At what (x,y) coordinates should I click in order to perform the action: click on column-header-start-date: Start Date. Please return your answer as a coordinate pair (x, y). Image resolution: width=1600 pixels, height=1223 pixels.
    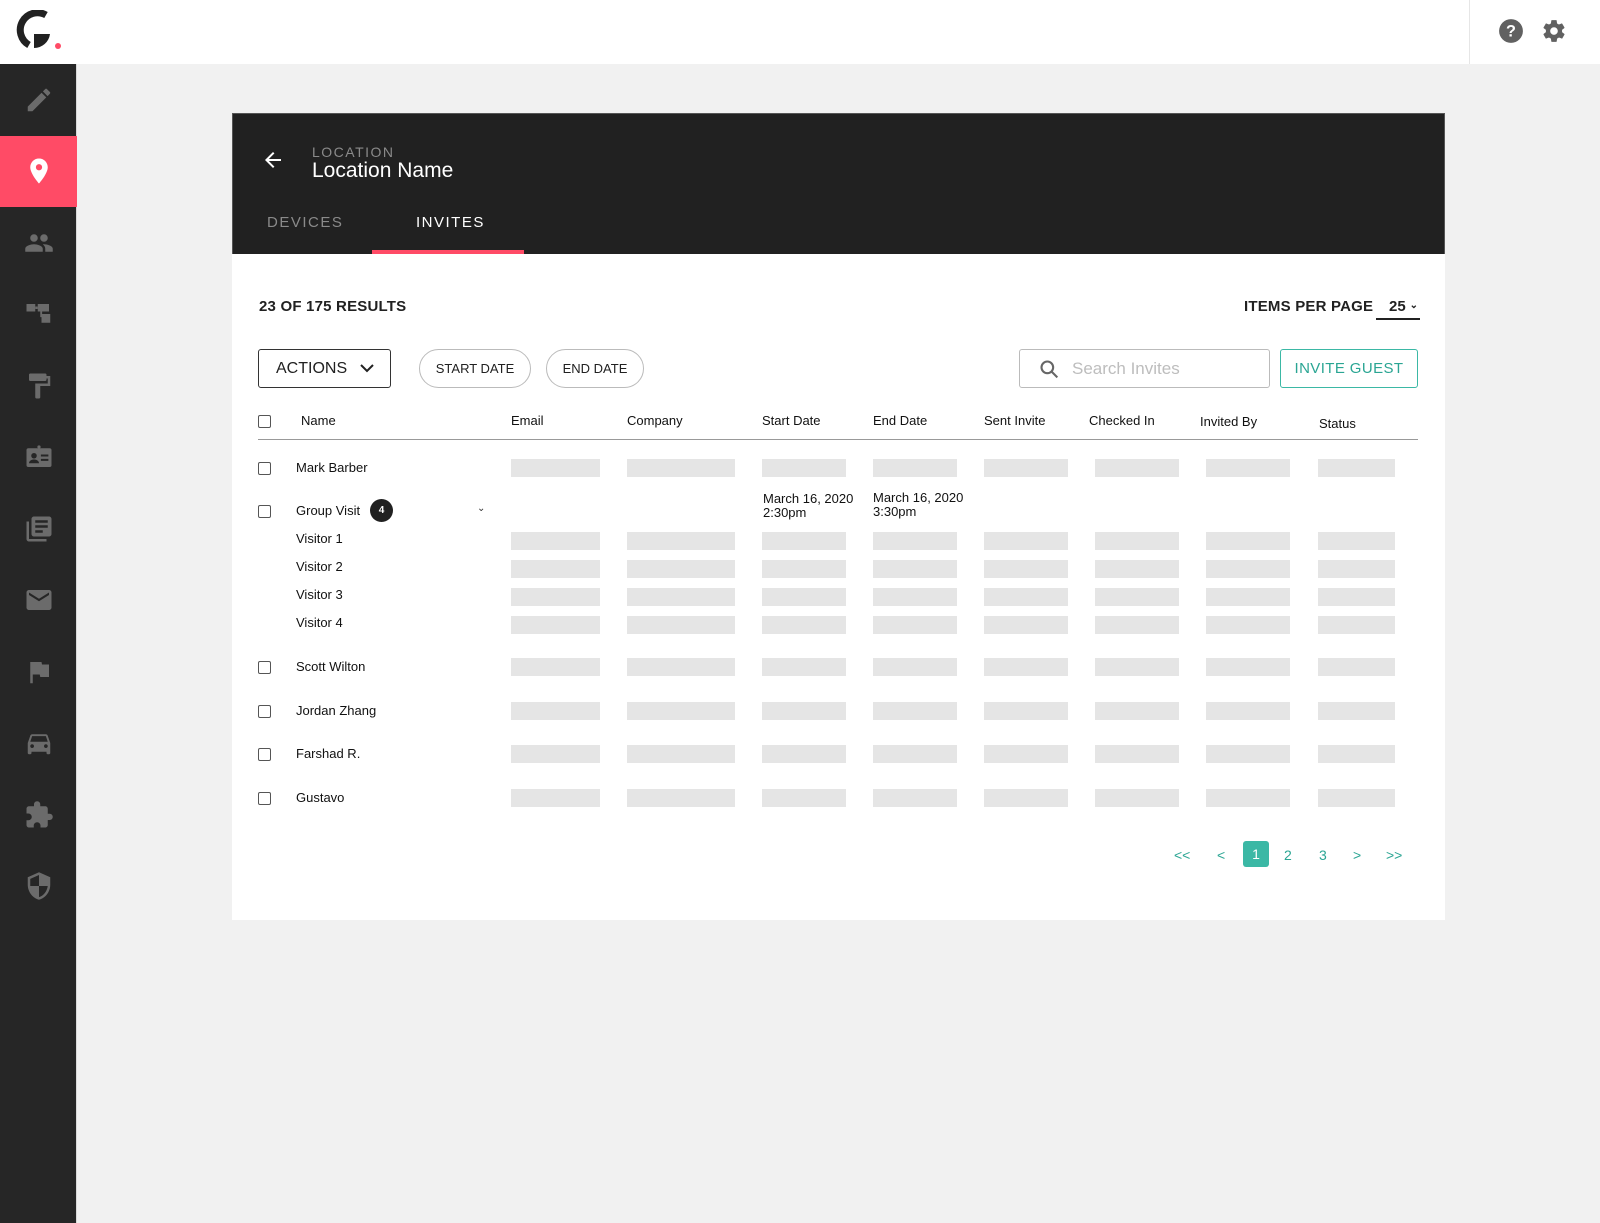
    Looking at the image, I should click on (791, 420).